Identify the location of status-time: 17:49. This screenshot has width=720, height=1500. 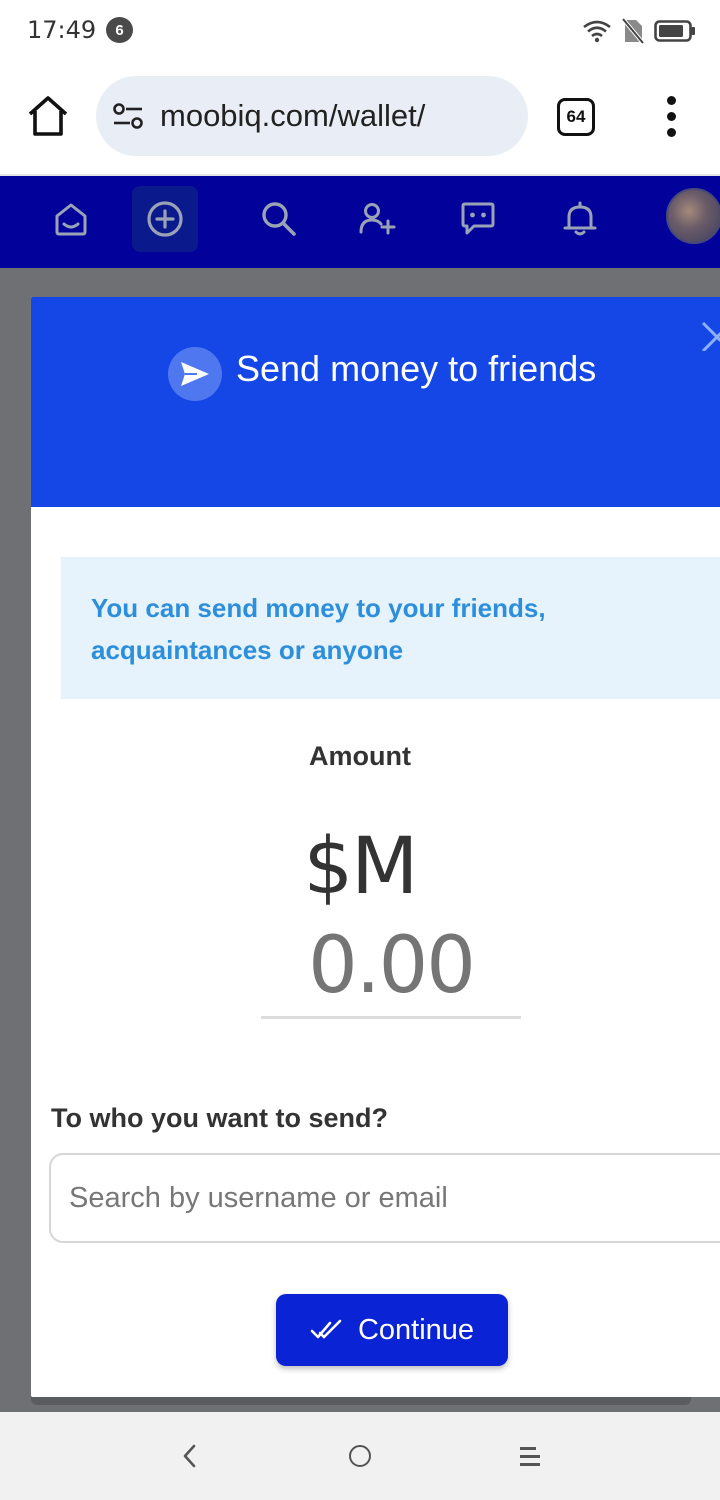
(62, 30).